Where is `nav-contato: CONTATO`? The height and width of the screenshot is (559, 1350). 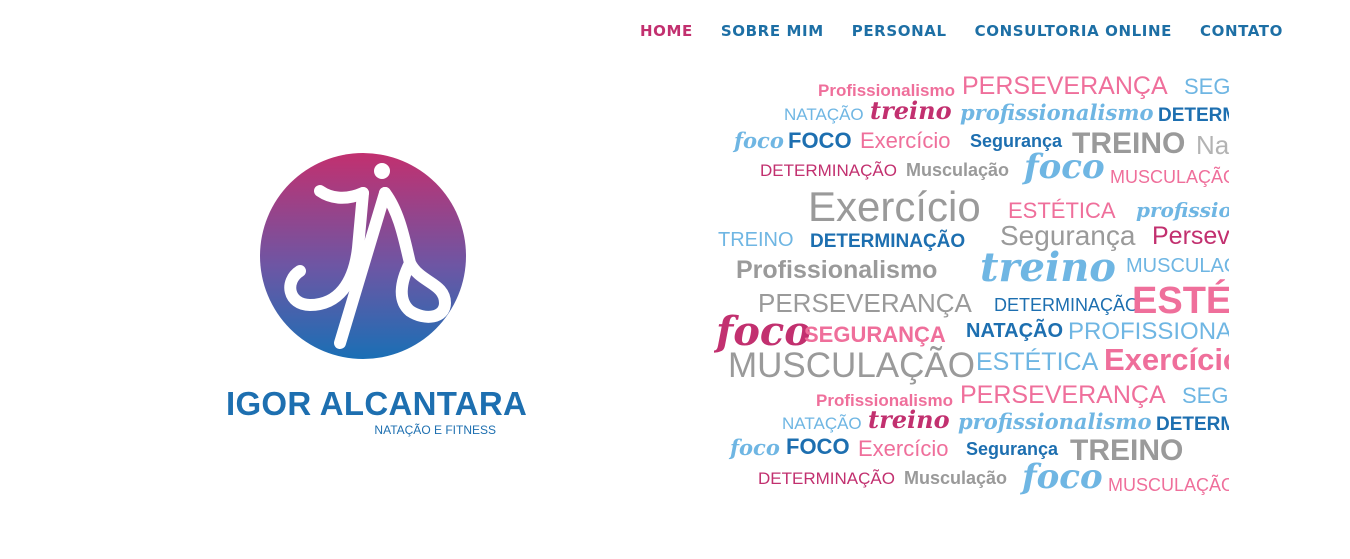
nav-contato: CONTATO is located at coordinates (1241, 31).